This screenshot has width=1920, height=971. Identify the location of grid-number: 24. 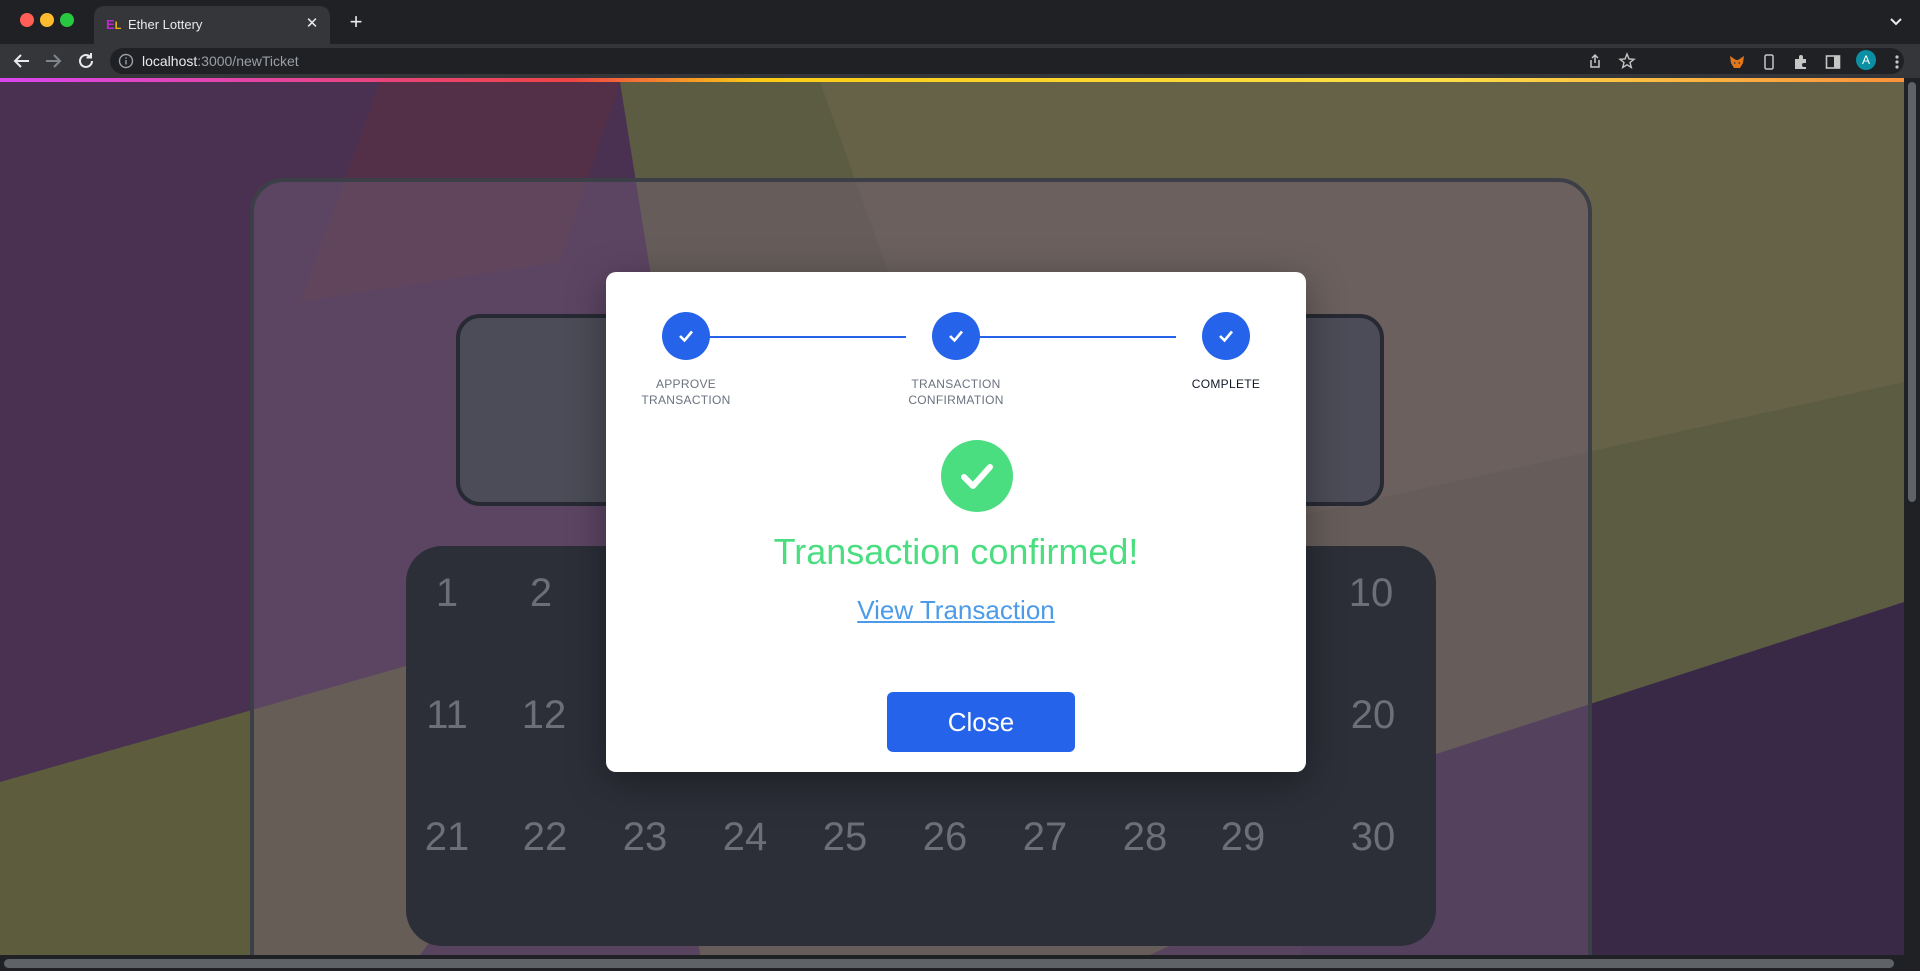
(745, 837).